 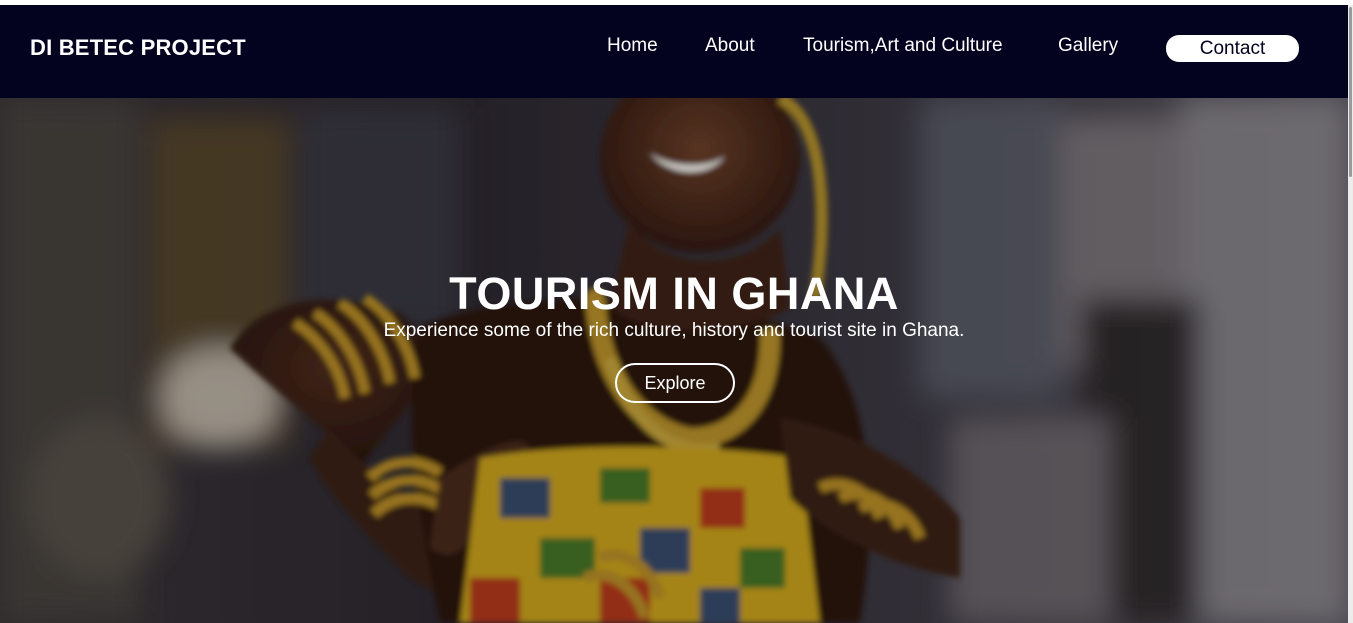 What do you see at coordinates (730, 46) in the screenshot?
I see `nav-link-about: About` at bounding box center [730, 46].